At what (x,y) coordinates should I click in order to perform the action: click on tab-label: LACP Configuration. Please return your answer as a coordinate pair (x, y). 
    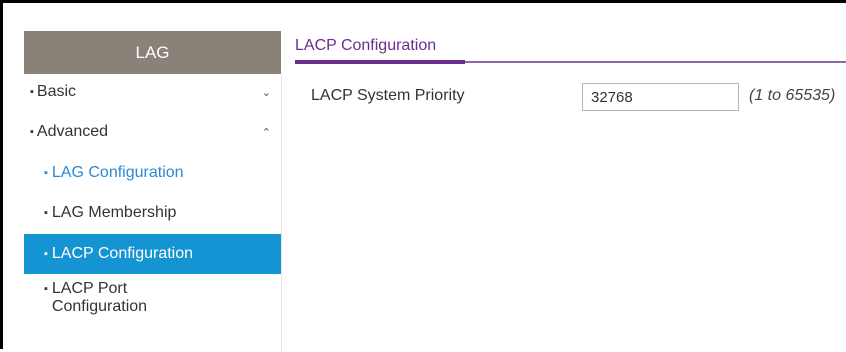
    Looking at the image, I should click on (366, 45).